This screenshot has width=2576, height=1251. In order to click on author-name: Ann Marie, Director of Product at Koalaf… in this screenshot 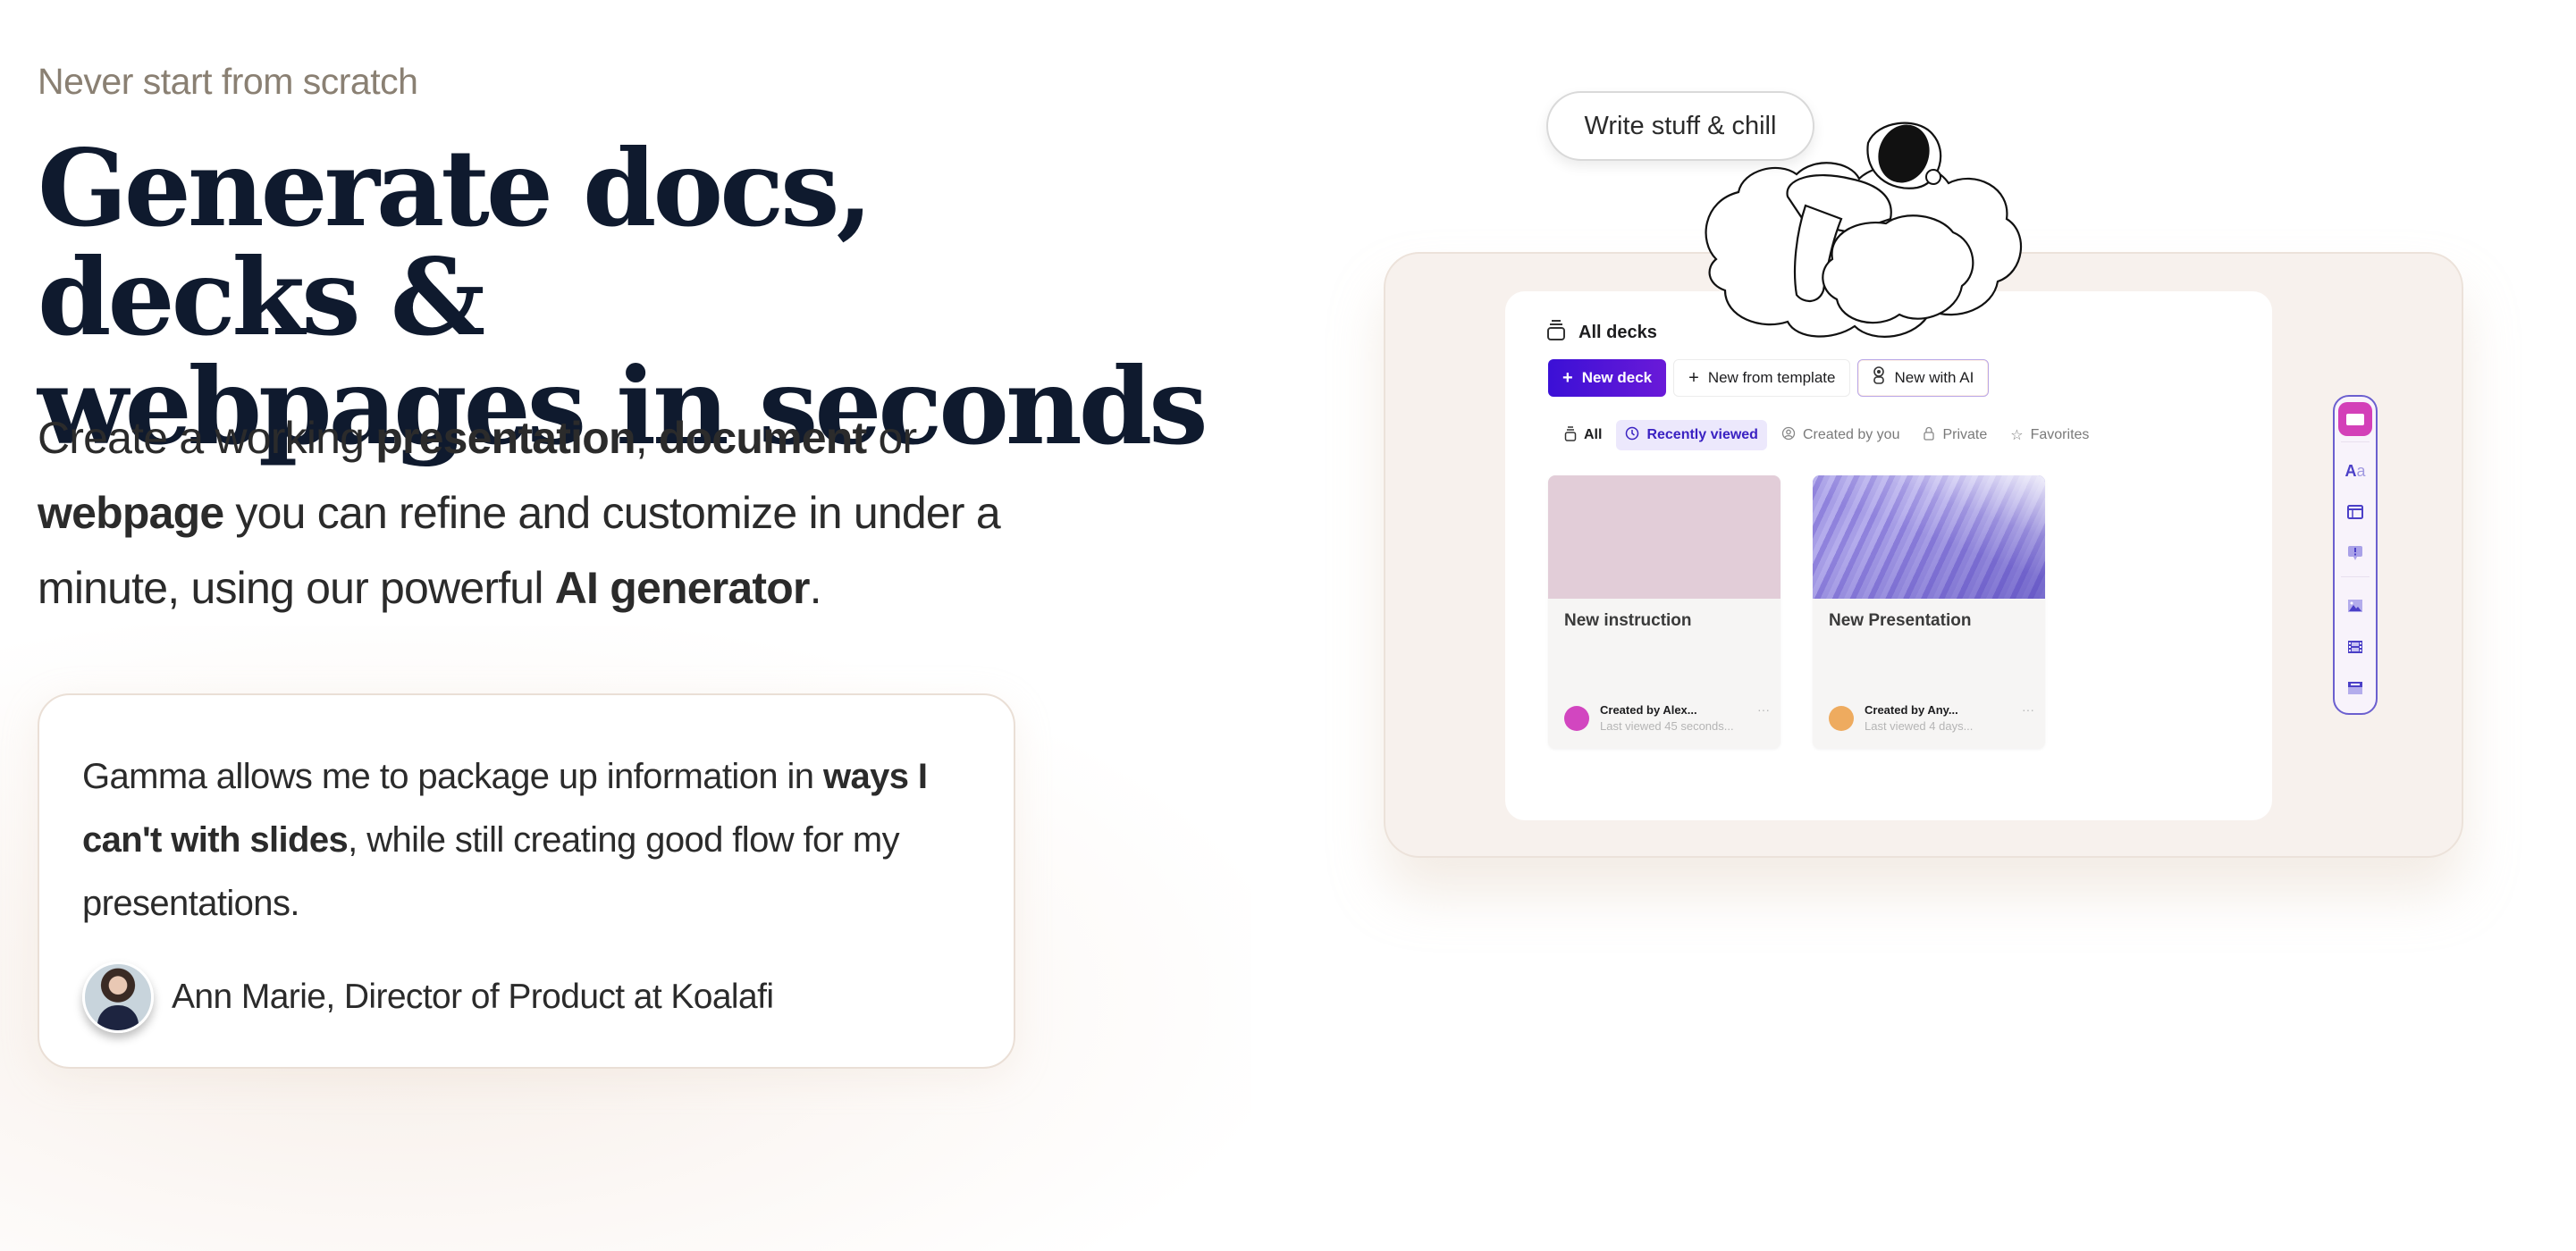, I will do `click(473, 997)`.